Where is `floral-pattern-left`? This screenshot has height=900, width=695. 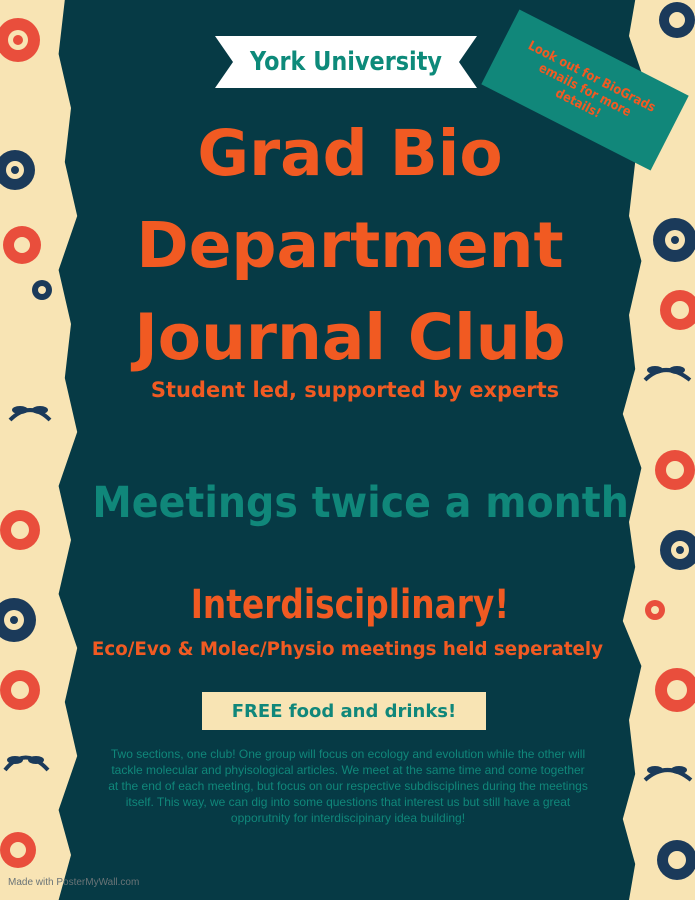
floral-pattern-left is located at coordinates (26, 443).